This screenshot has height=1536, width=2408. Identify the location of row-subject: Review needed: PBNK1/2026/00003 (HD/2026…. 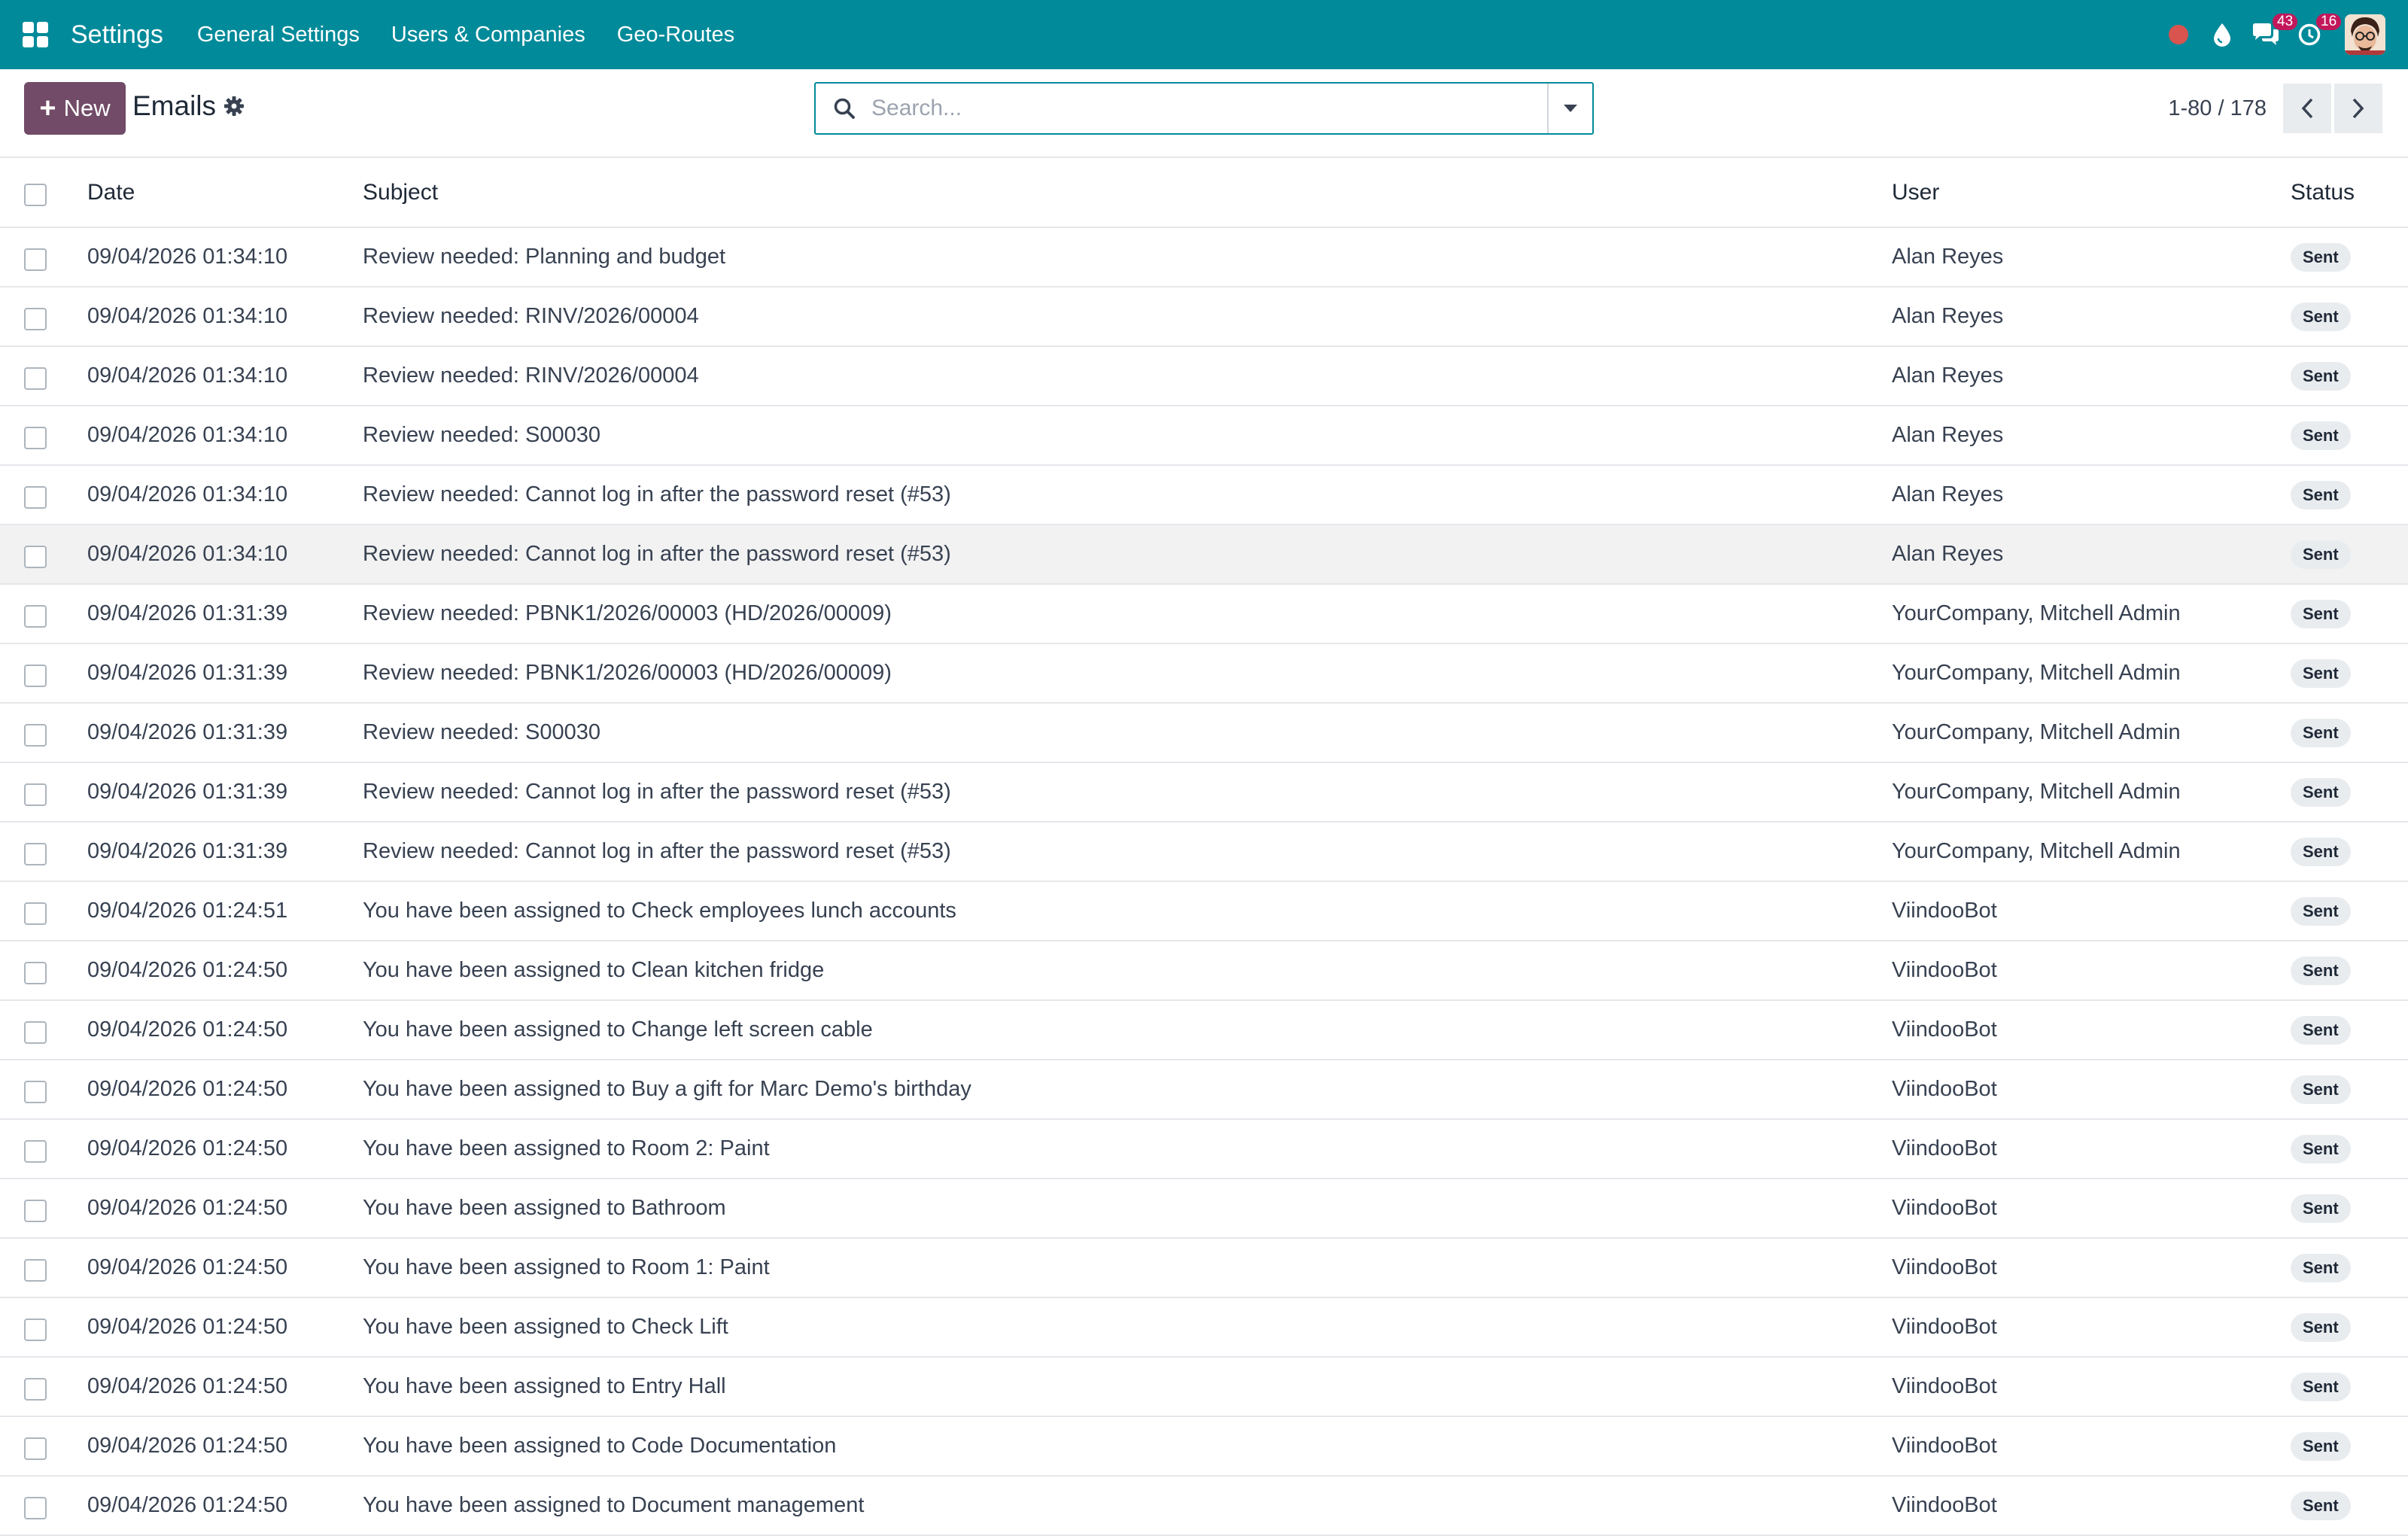
(627, 673).